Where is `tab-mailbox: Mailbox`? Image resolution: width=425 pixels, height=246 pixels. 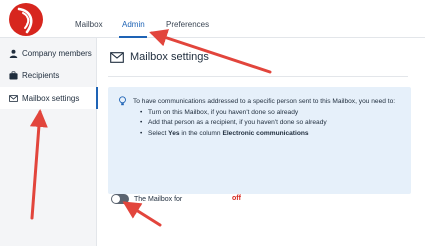 tab-mailbox: Mailbox is located at coordinates (89, 25).